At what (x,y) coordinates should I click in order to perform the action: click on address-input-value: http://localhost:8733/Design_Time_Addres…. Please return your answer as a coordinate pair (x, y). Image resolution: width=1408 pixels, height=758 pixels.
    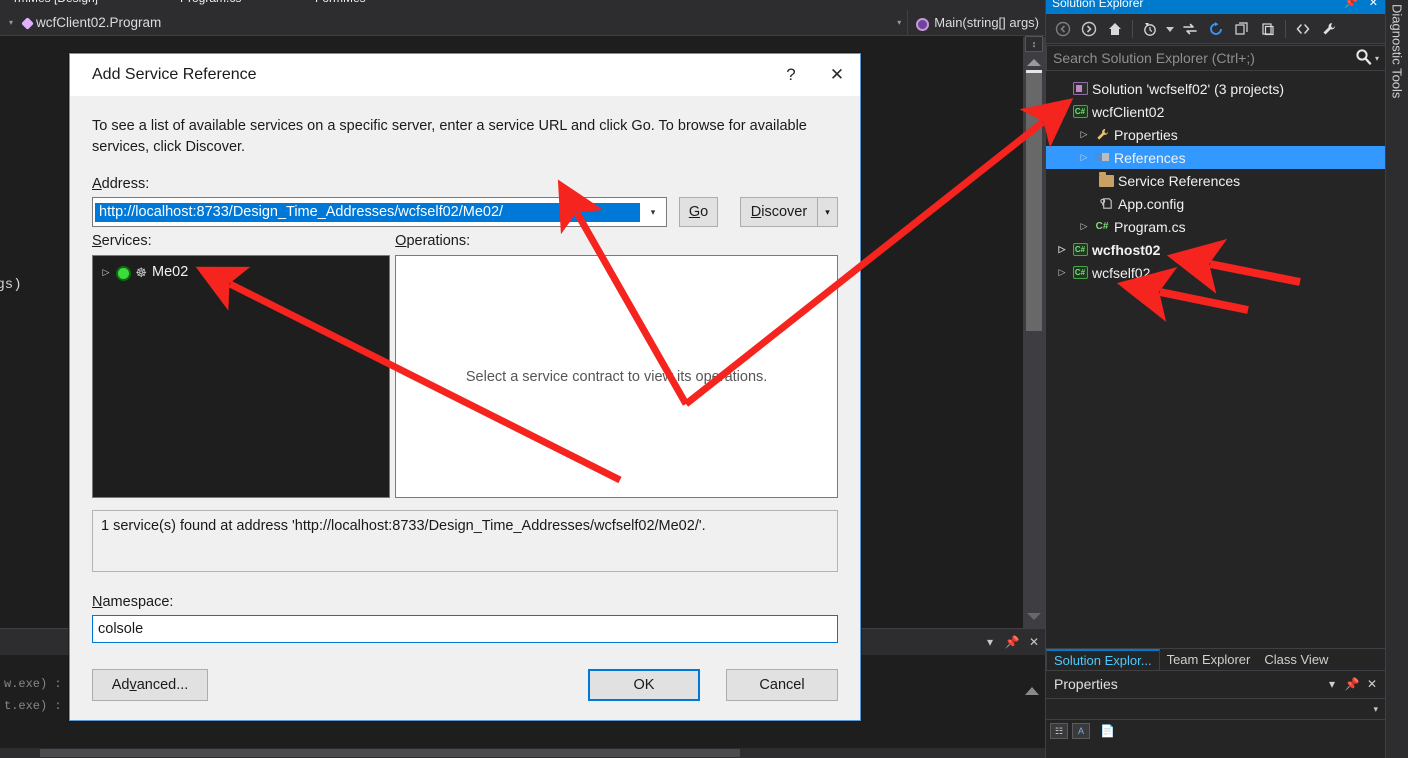
    Looking at the image, I should click on (367, 212).